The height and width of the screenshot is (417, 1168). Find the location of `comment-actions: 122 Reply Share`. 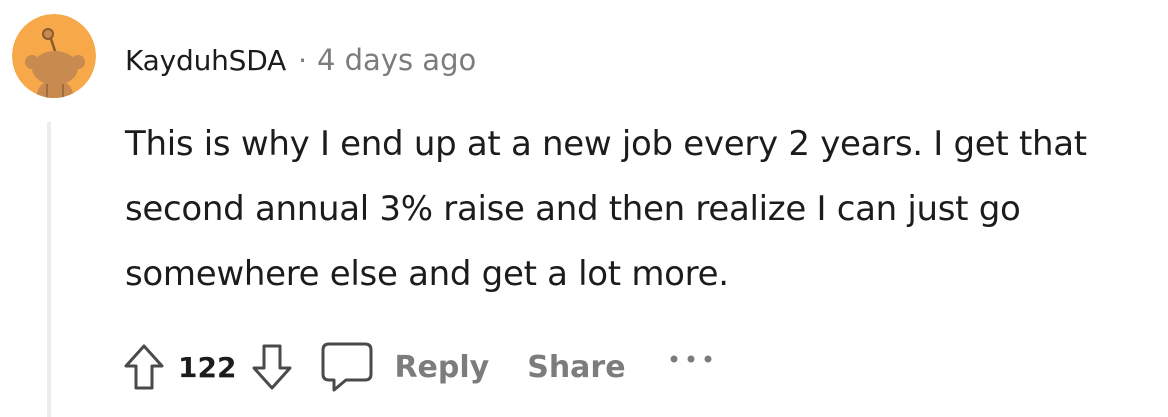

comment-actions: 122 Reply Share is located at coordinates (417, 367).